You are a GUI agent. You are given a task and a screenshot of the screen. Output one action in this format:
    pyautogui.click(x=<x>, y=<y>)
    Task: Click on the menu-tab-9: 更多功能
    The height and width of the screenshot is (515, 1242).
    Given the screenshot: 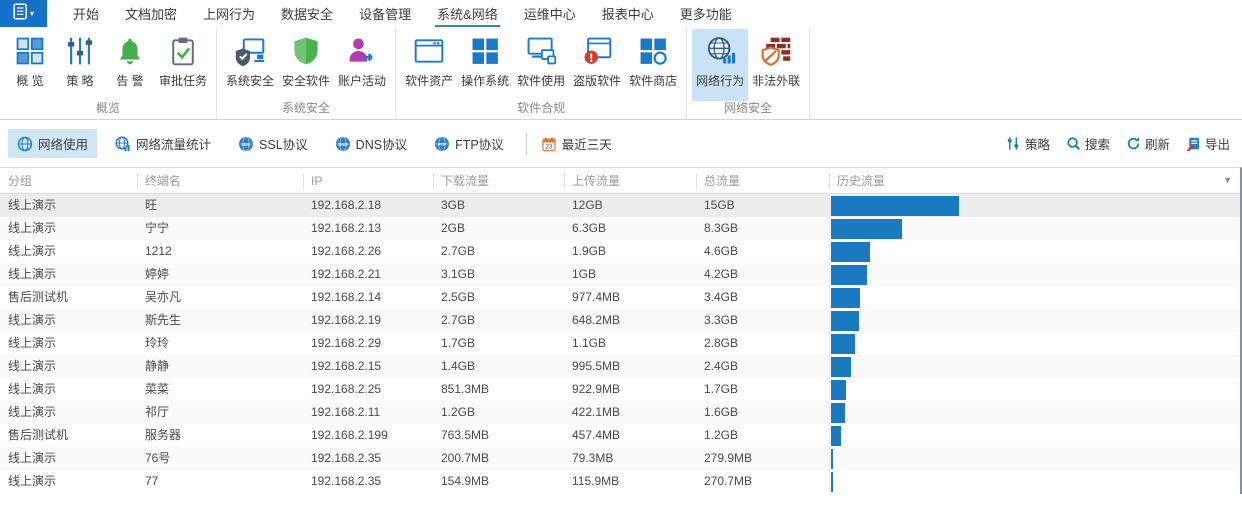 What is the action you would take?
    pyautogui.click(x=706, y=13)
    